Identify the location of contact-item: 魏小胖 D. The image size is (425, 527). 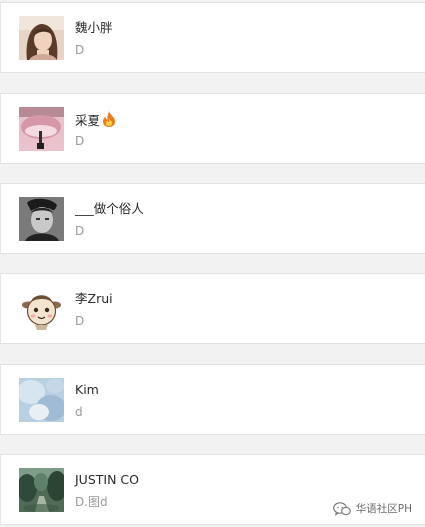
(212, 37).